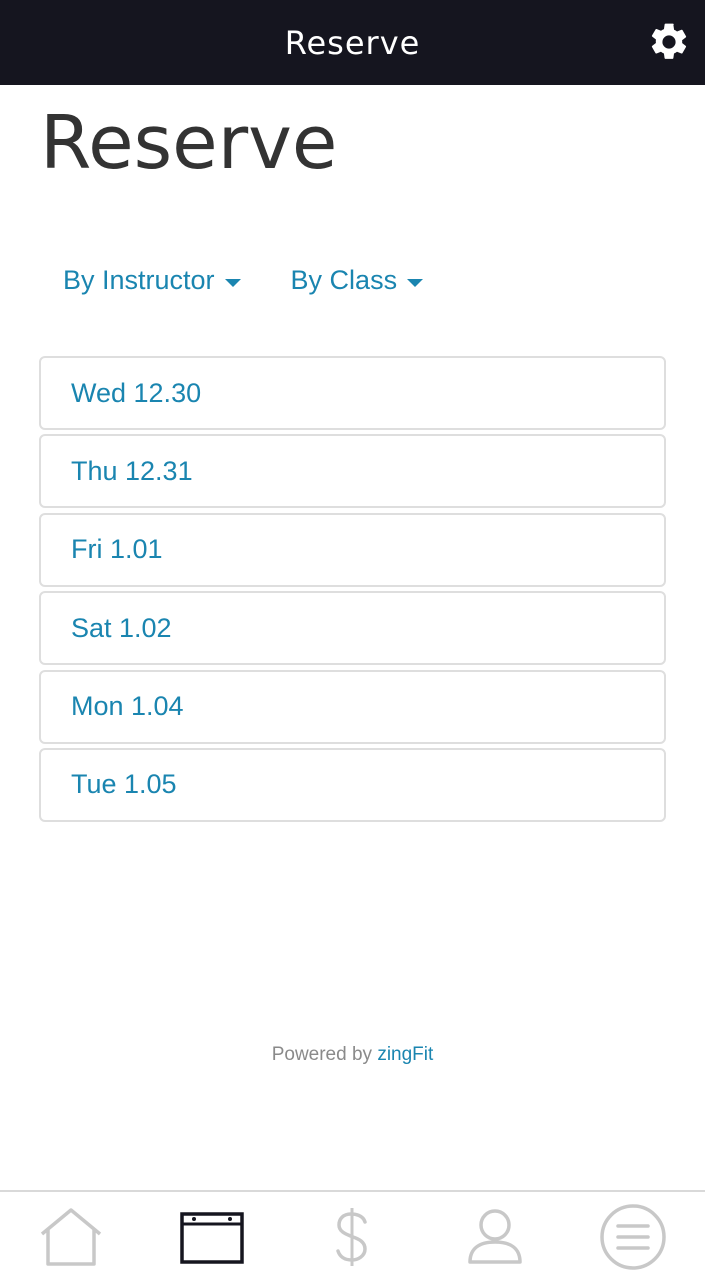  I want to click on by-class-dropdown: By Class, so click(357, 280).